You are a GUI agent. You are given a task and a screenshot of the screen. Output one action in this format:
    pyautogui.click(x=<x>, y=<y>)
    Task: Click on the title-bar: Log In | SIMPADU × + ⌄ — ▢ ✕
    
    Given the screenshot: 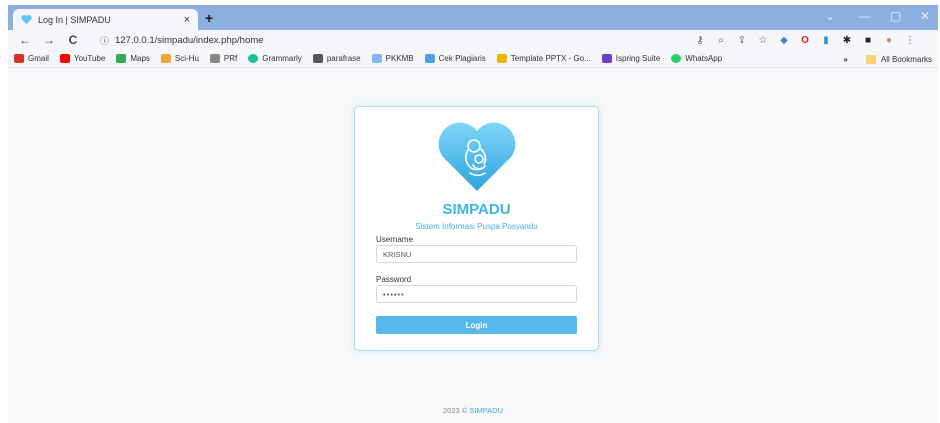 What is the action you would take?
    pyautogui.click(x=473, y=17)
    